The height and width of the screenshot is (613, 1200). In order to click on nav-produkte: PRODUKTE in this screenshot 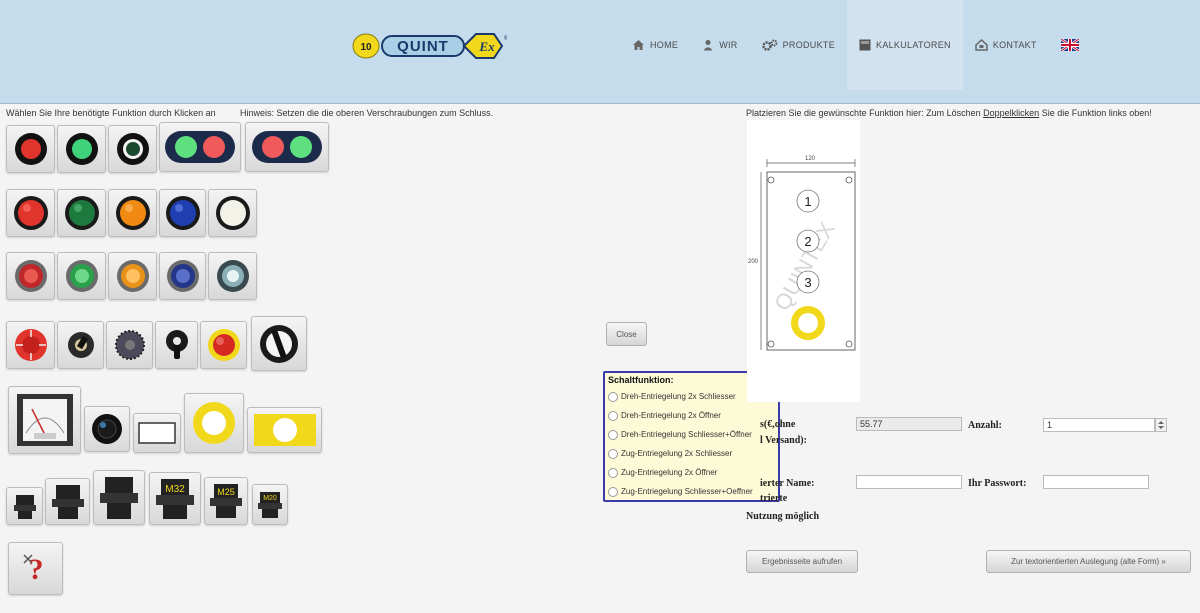, I will do `click(798, 45)`.